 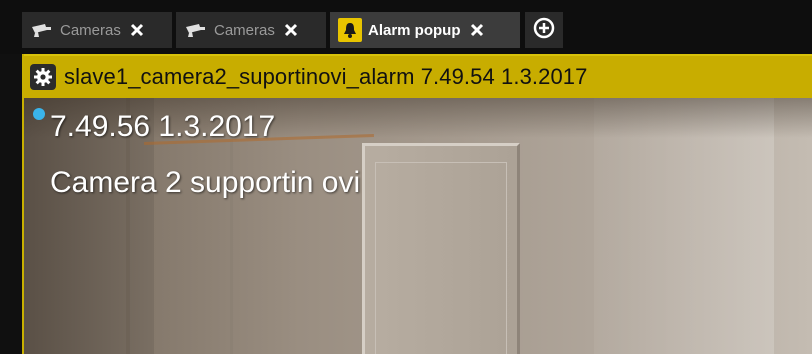 I want to click on tab-cameras-2: Cameras, so click(x=251, y=30).